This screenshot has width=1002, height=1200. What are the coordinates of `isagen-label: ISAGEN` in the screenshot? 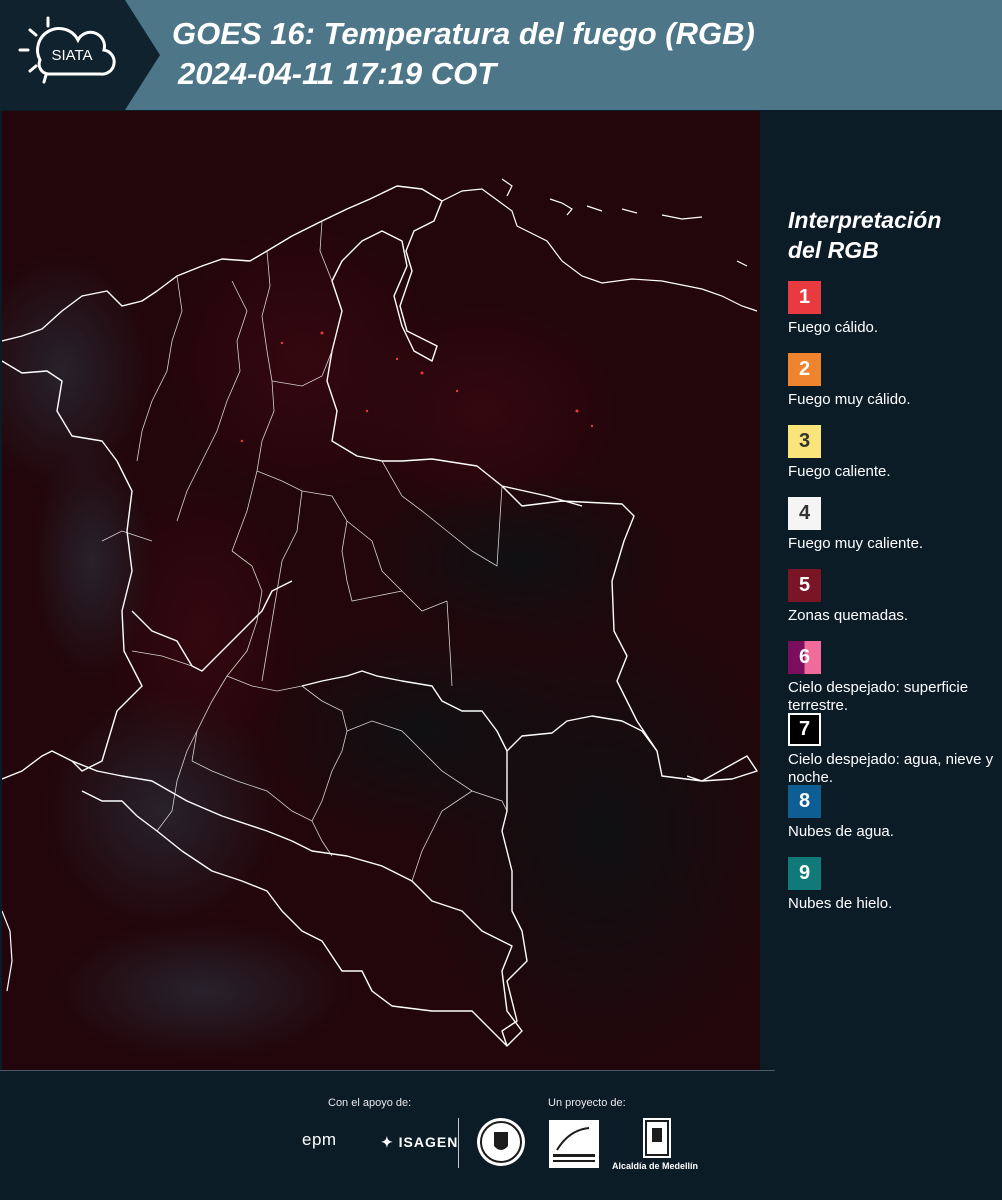 It's located at (428, 1142).